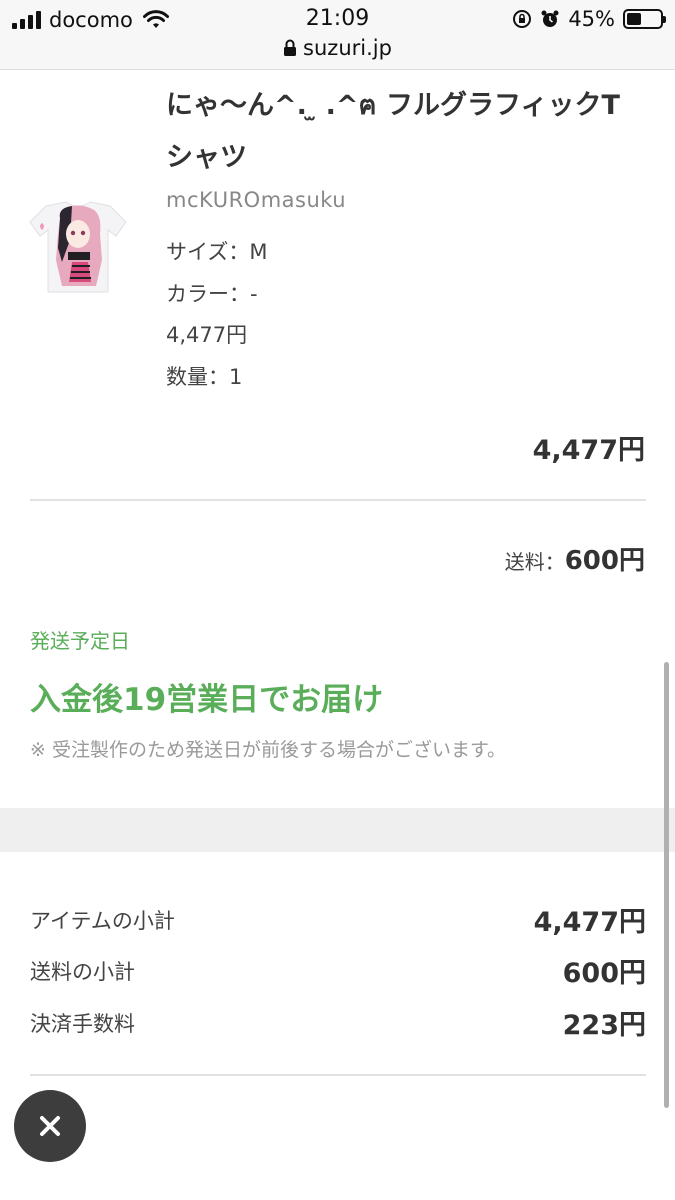 This screenshot has width=675, height=1200. Describe the element at coordinates (337, 830) in the screenshot. I see `section-separator` at that location.